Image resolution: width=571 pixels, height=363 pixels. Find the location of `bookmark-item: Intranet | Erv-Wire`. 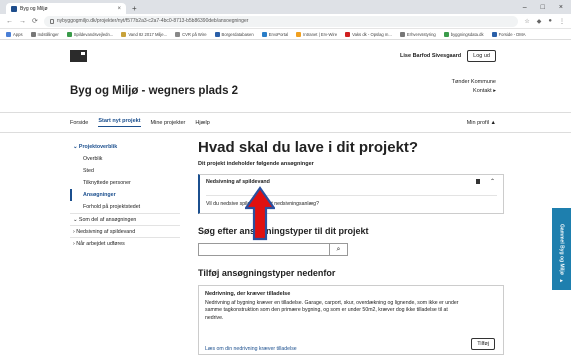

bookmark-item: Intranet | Erv-Wire is located at coordinates (316, 34).